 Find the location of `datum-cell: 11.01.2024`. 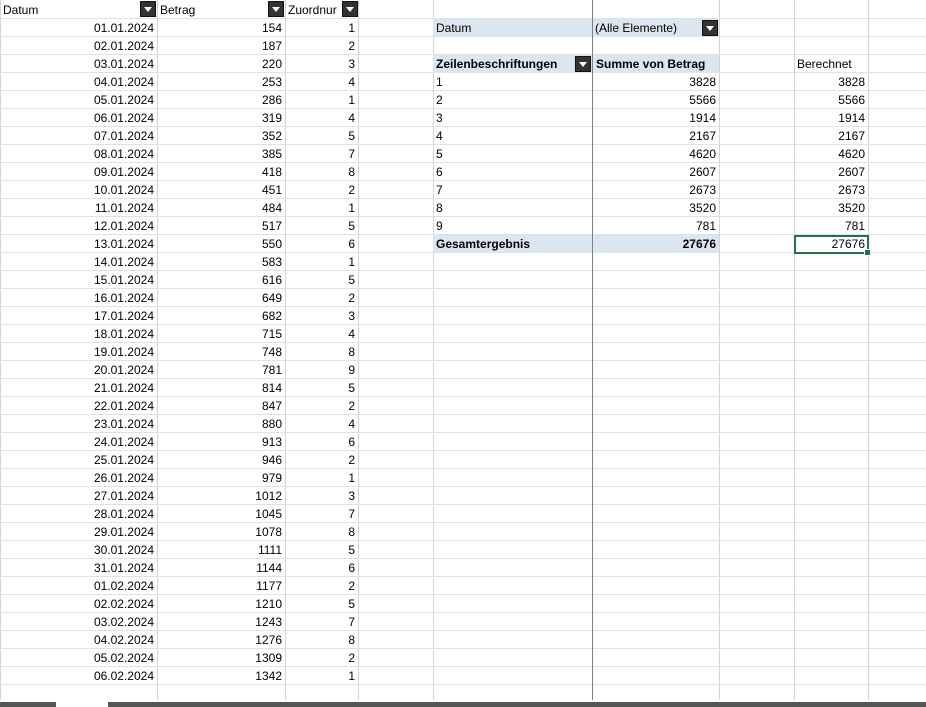

datum-cell: 11.01.2024 is located at coordinates (78, 208).